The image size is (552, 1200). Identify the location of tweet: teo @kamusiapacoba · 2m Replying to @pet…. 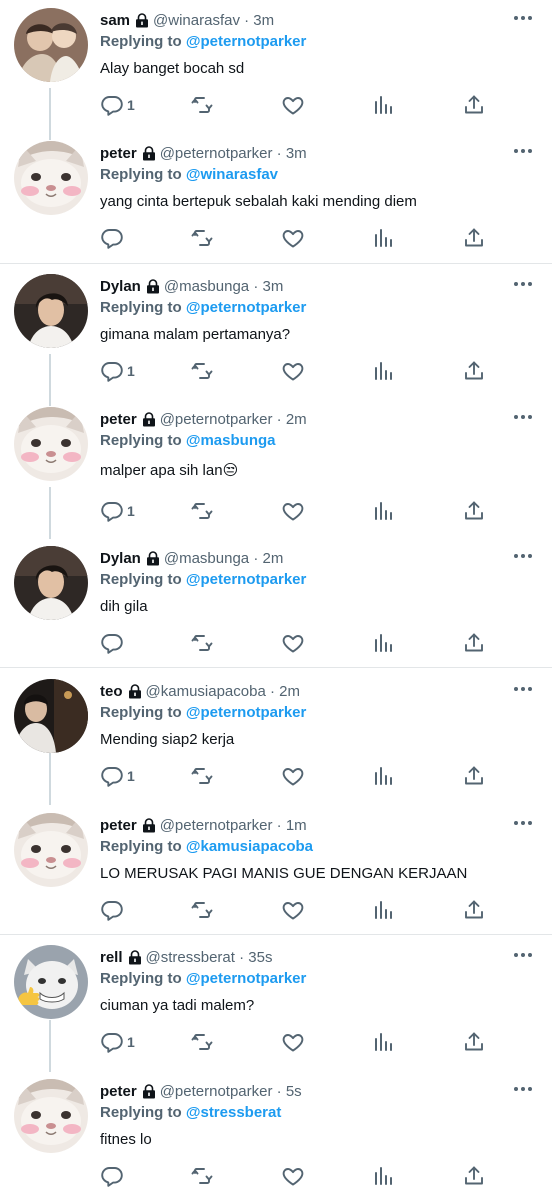
(276, 737).